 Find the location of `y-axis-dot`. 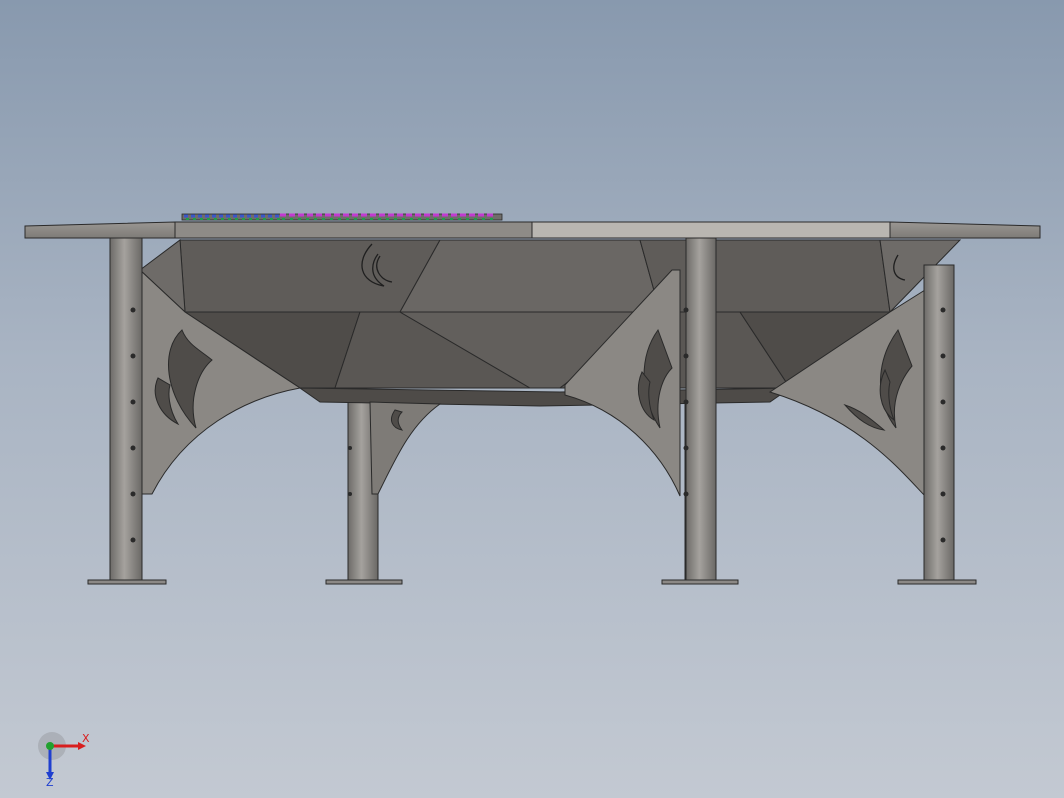

y-axis-dot is located at coordinates (50, 746).